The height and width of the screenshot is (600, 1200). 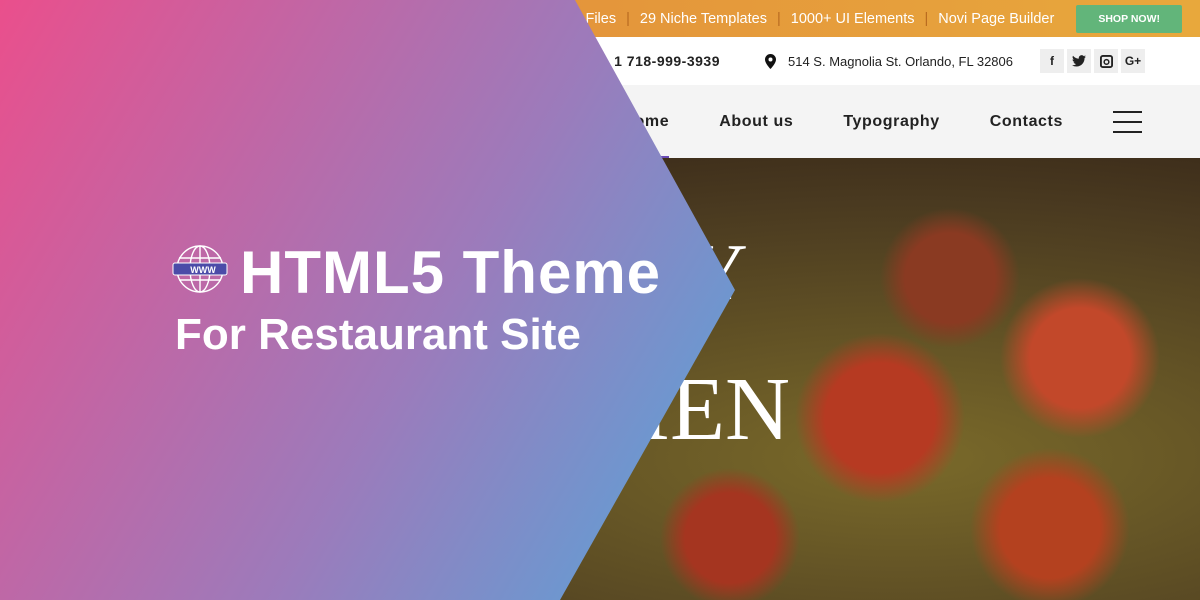 What do you see at coordinates (378, 334) in the screenshot?
I see `banner-subtitle: For Restaurant Site` at bounding box center [378, 334].